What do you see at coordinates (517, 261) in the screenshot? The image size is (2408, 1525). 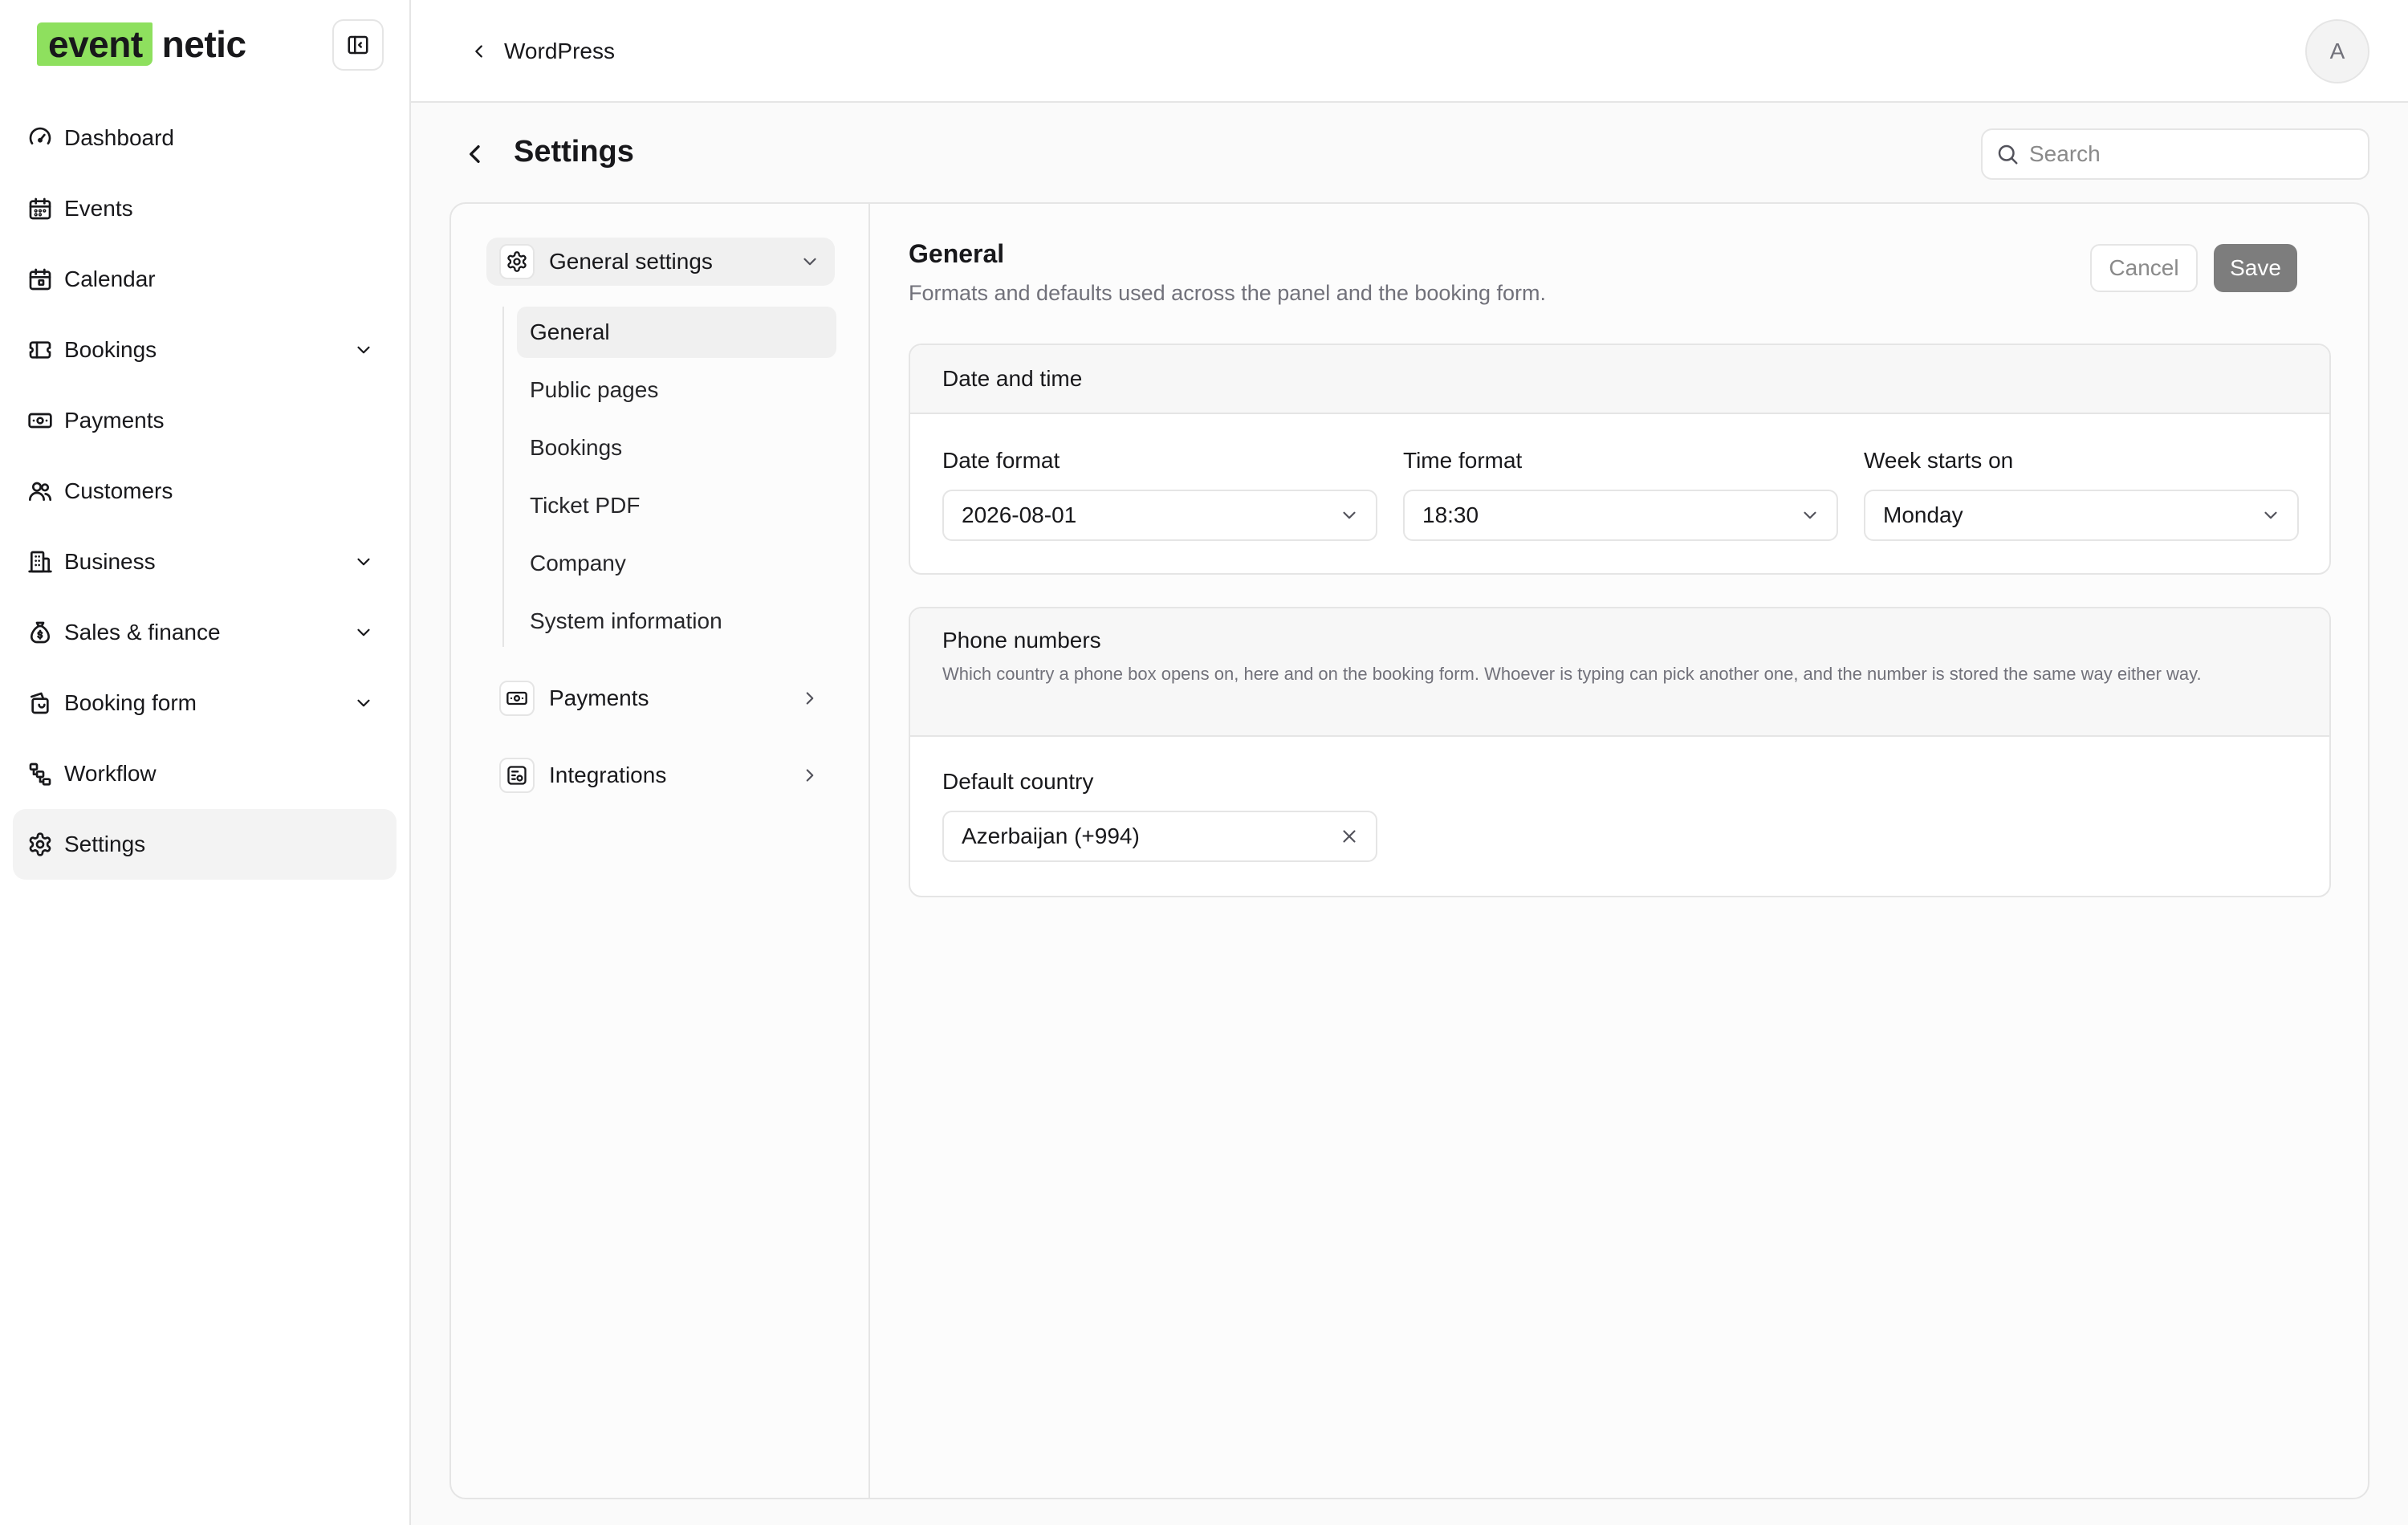 I see `gear-icon` at bounding box center [517, 261].